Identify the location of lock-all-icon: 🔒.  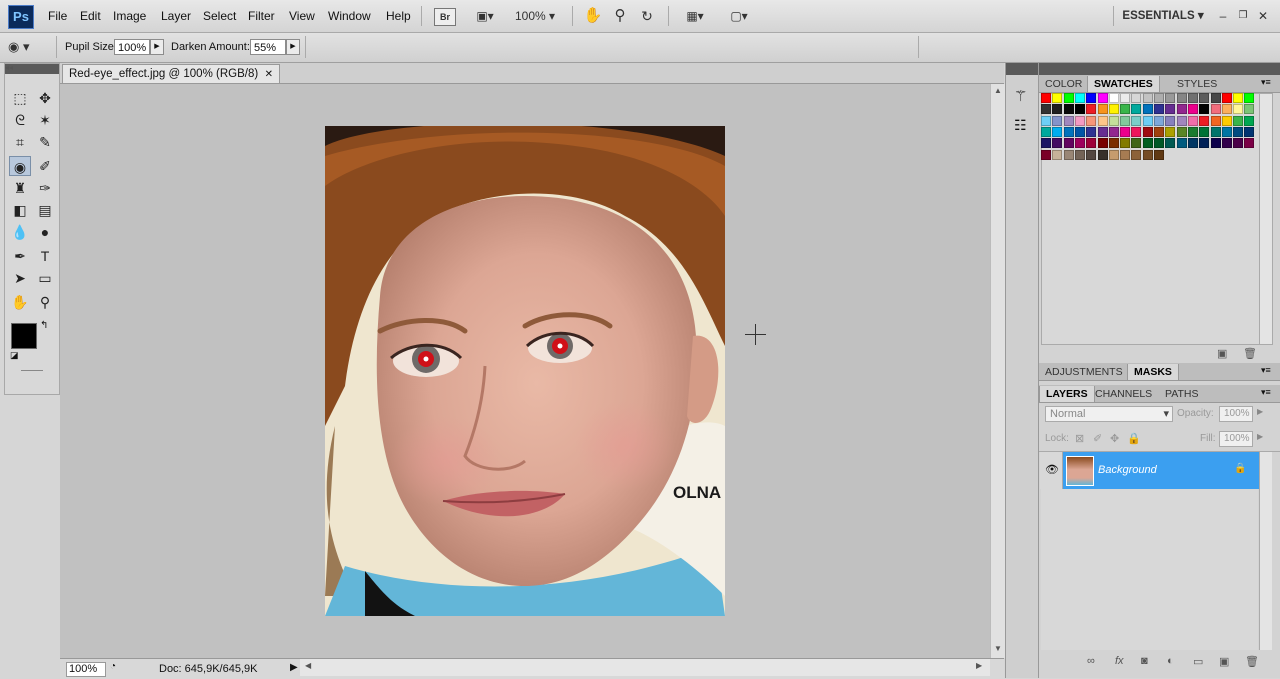
(1134, 438).